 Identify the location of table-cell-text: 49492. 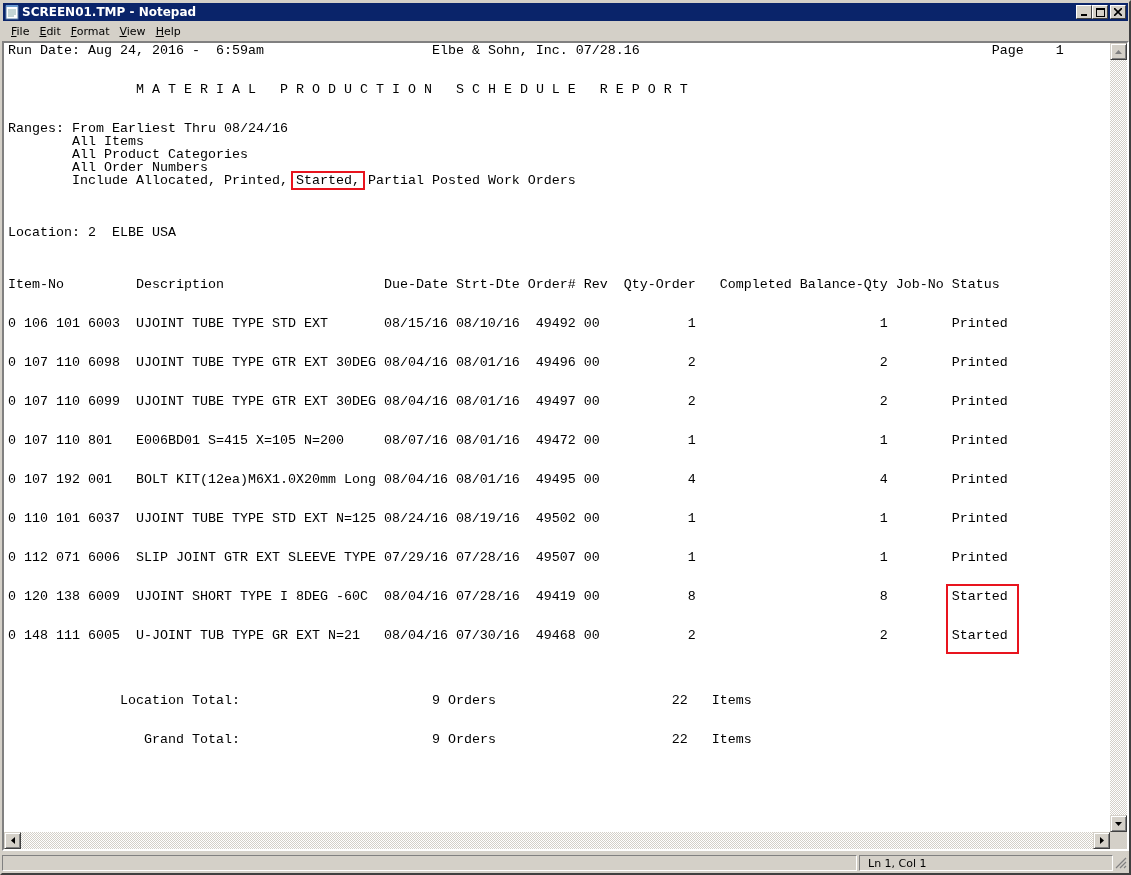
(555, 323).